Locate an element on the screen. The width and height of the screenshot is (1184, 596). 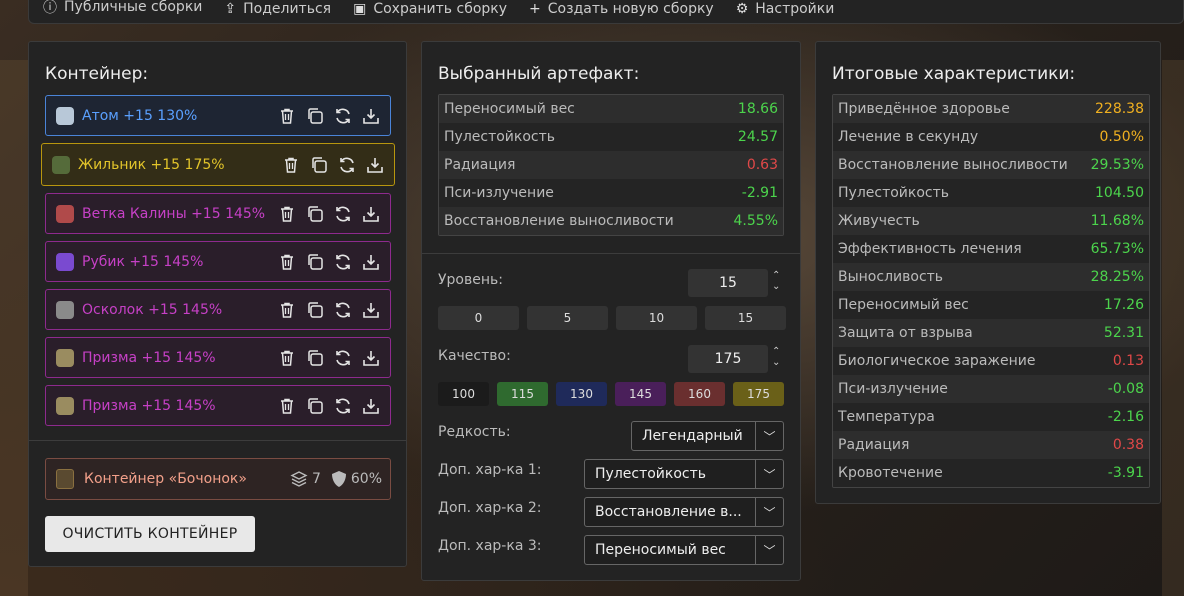
artifact-row: Ветка Калины +15 145% is located at coordinates (218, 213).